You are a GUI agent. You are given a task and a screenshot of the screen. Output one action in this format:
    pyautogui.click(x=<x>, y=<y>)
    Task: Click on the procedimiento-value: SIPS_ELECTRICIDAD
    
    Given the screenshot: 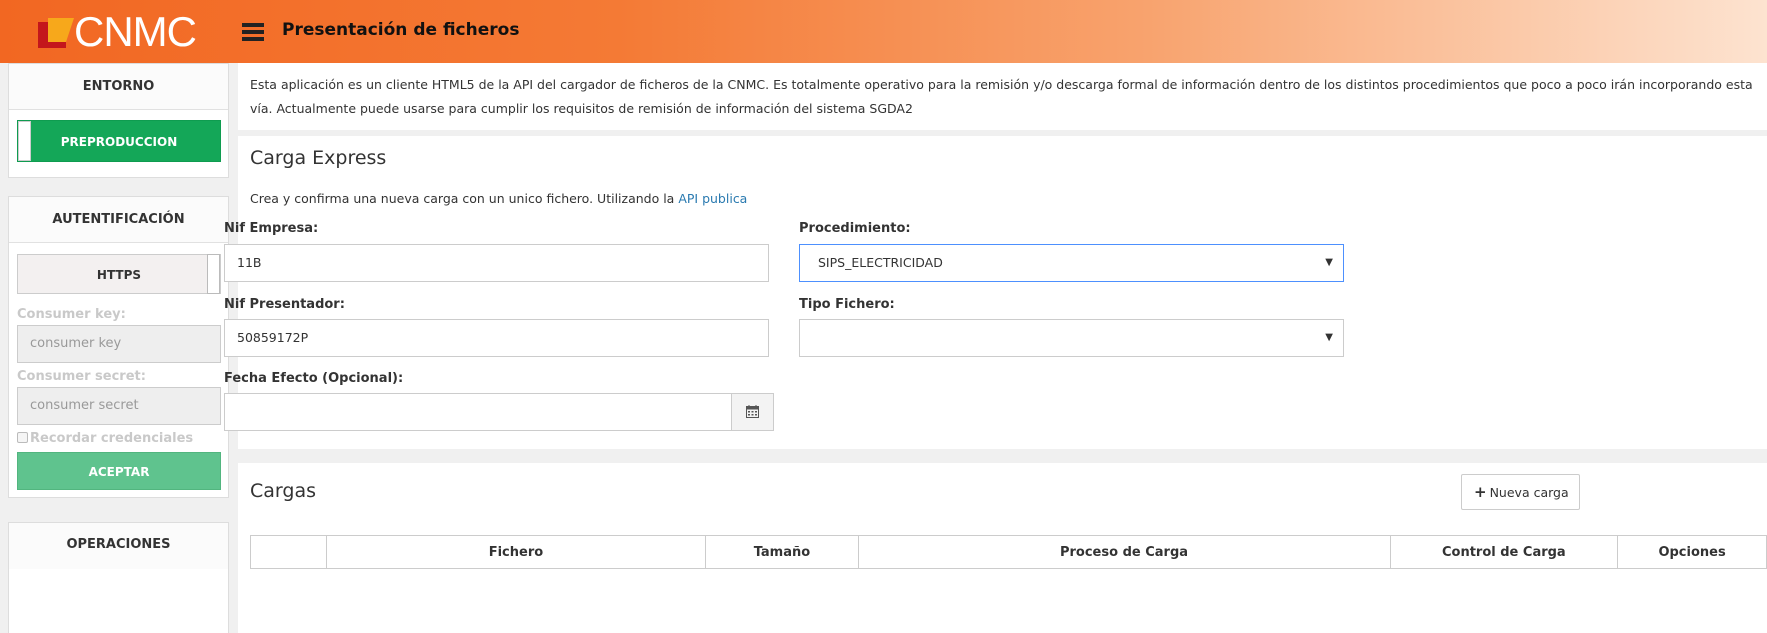 What is the action you would take?
    pyautogui.click(x=880, y=262)
    